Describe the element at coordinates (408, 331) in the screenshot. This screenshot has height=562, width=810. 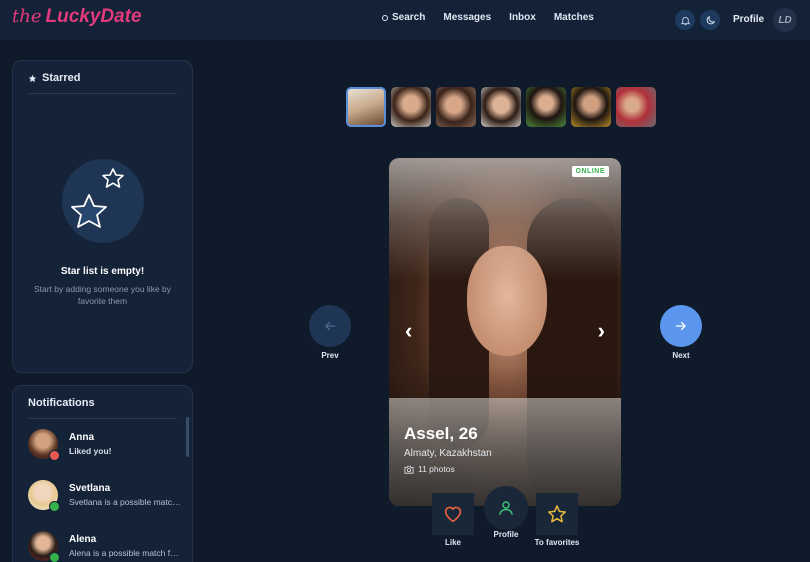
I see `photo-prev-icon: ‹` at that location.